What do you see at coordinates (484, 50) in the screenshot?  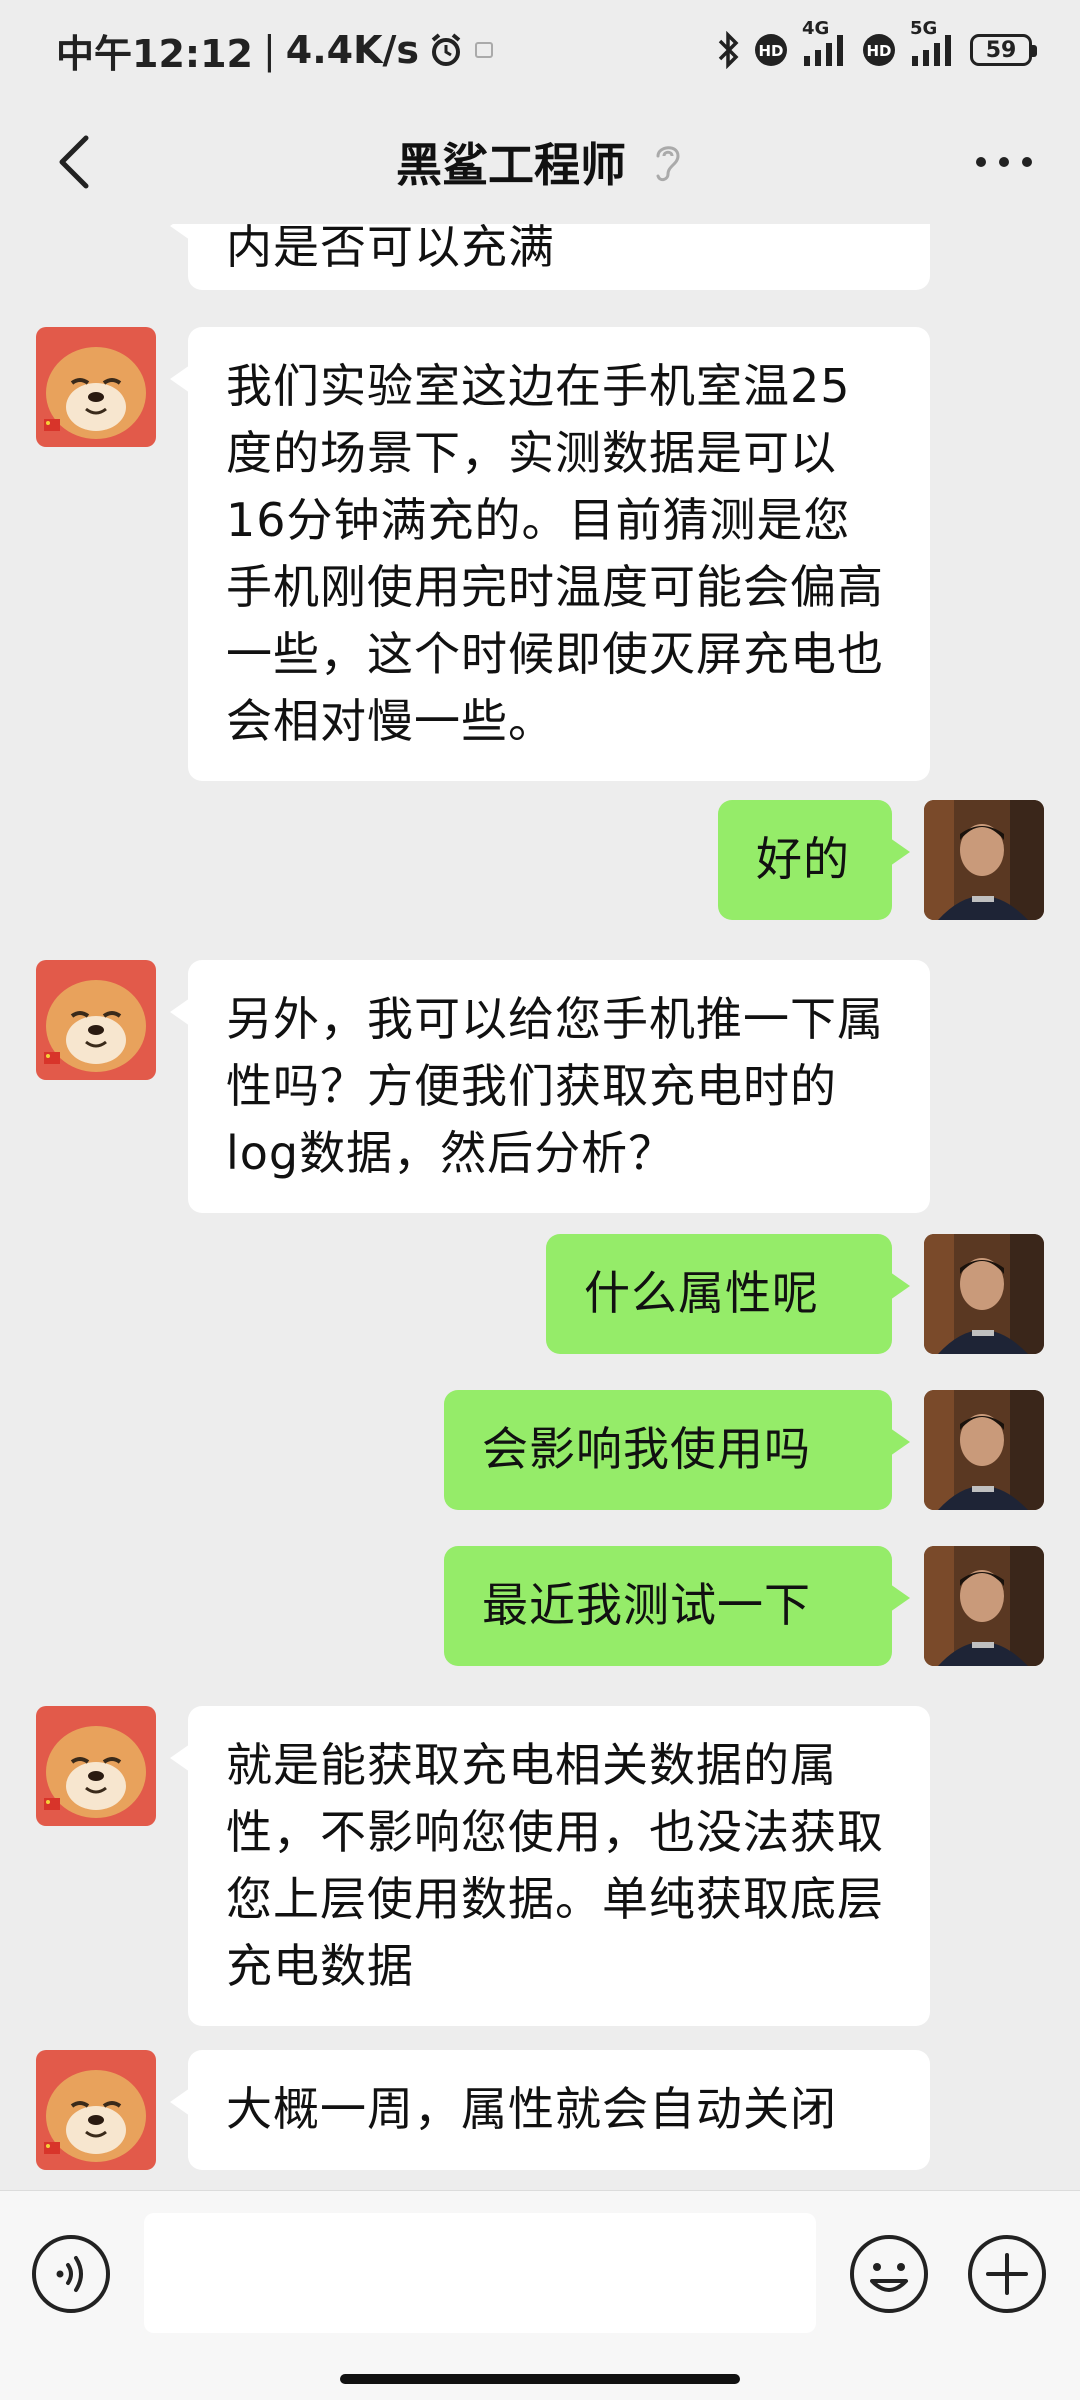 I see `notification-icon` at bounding box center [484, 50].